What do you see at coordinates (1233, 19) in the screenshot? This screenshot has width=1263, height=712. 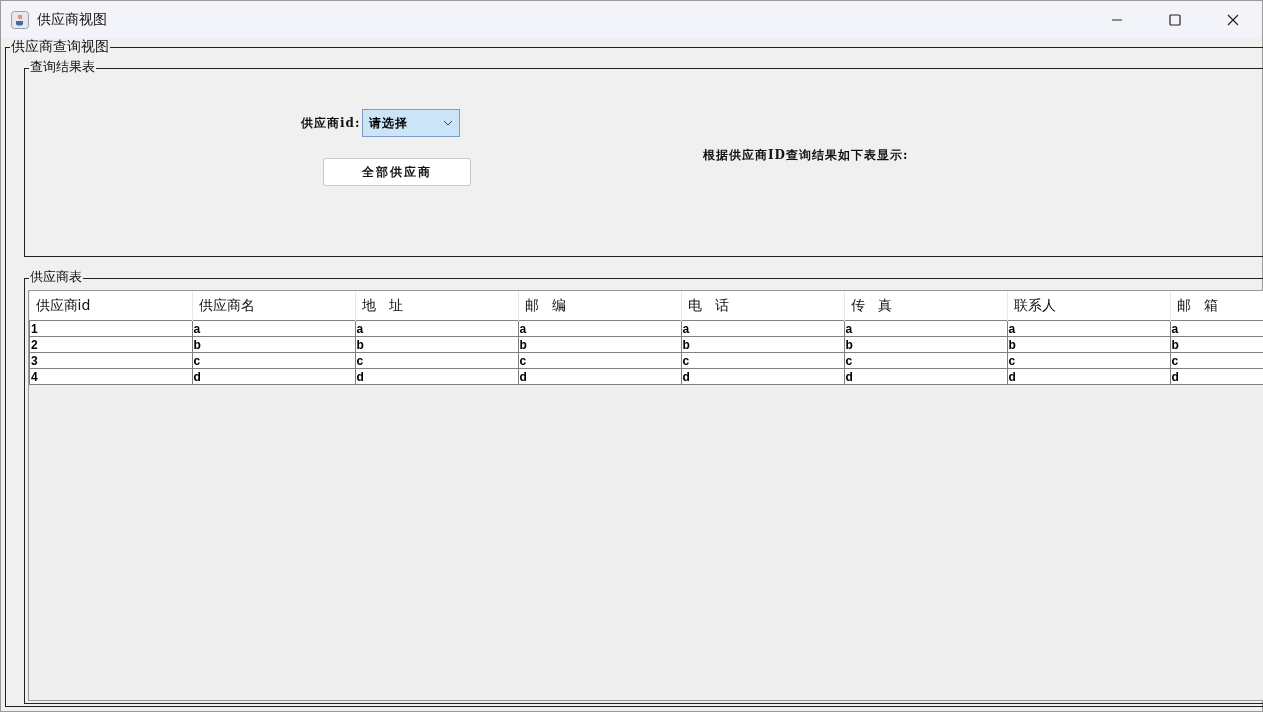 I see `close-icon` at bounding box center [1233, 19].